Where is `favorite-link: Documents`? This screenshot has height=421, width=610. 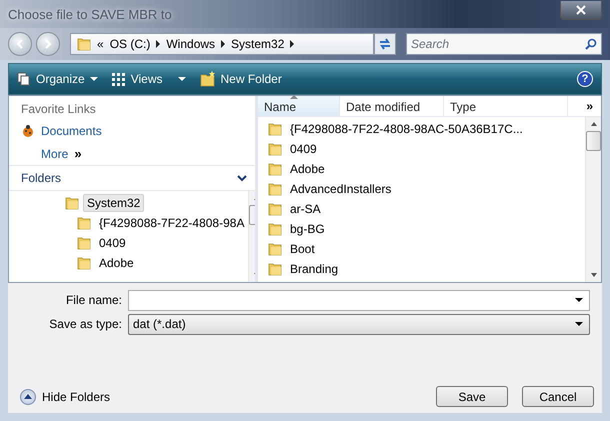
favorite-link: Documents is located at coordinates (71, 131).